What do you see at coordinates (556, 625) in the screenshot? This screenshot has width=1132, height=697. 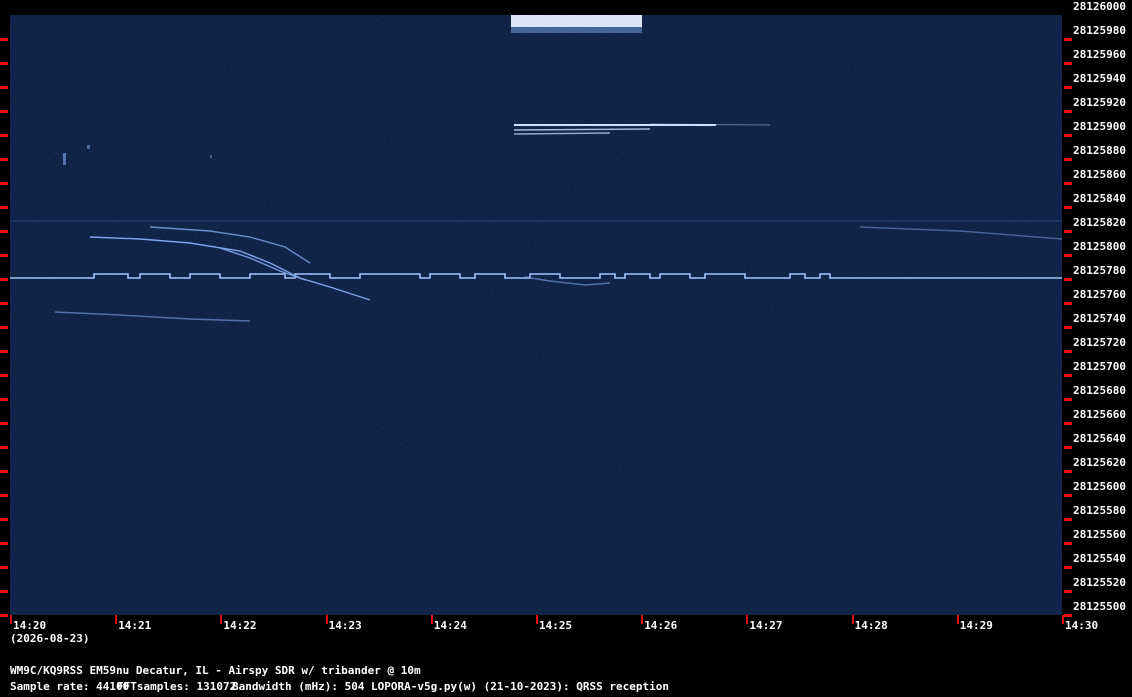 I see `time-label: 14:25` at bounding box center [556, 625].